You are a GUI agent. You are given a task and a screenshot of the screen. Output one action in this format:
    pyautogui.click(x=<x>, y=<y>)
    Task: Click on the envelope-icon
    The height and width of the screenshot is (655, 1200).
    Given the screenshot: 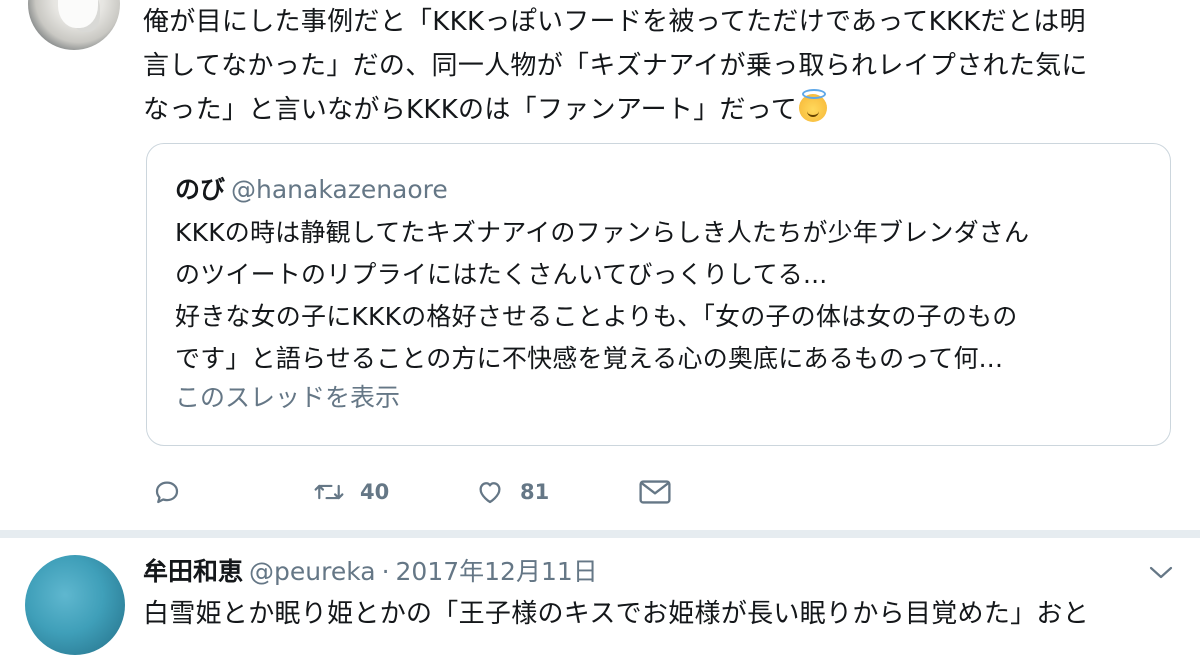 What is the action you would take?
    pyautogui.click(x=655, y=492)
    